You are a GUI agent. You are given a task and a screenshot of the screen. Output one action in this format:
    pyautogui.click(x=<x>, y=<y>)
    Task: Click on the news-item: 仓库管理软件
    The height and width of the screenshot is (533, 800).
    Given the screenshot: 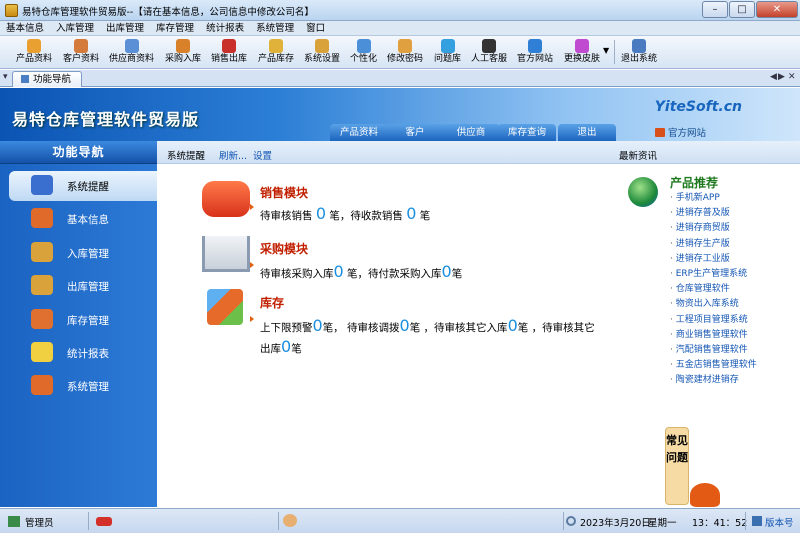 What is the action you would take?
    pyautogui.click(x=713, y=289)
    